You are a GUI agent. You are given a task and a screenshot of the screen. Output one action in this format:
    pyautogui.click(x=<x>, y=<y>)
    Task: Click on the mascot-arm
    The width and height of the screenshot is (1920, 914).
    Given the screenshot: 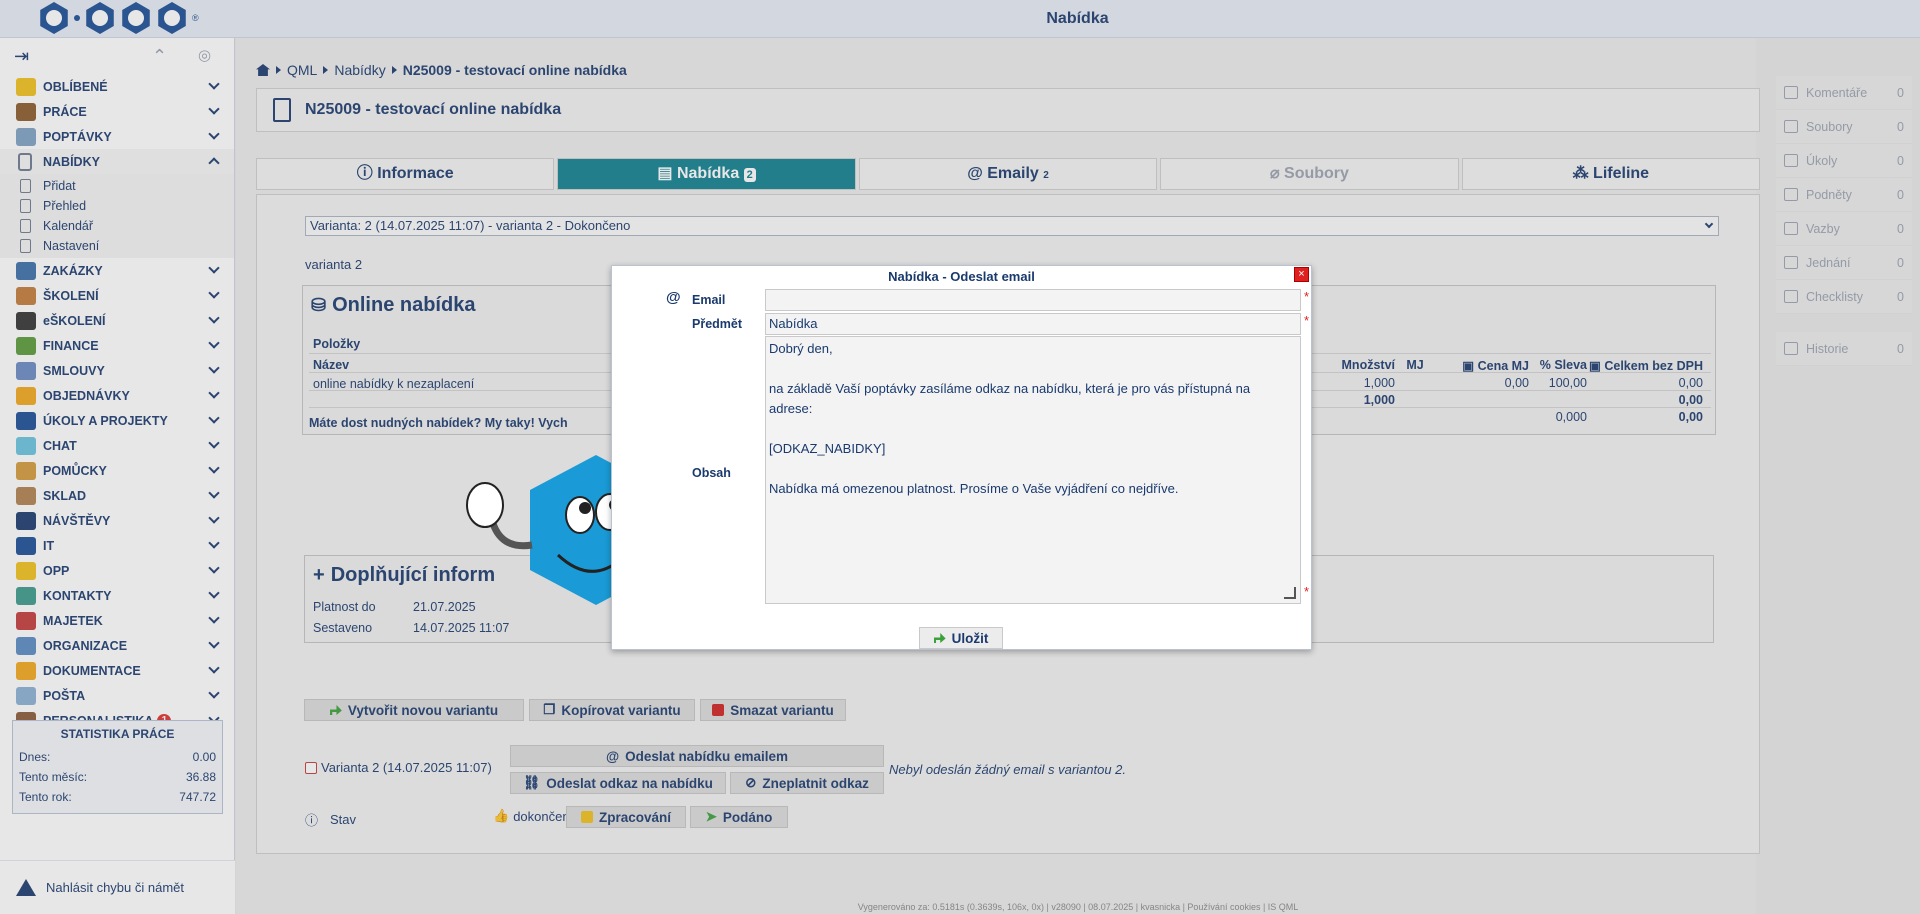 What is the action you would take?
    pyautogui.click(x=510, y=534)
    